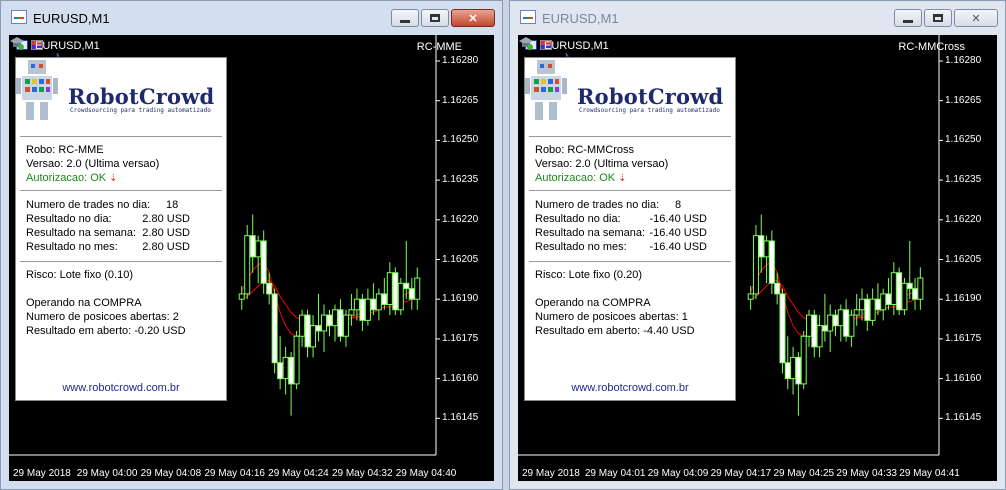 The image size is (1006, 490). I want to click on result-day-value: 2.80 USD, so click(166, 219).